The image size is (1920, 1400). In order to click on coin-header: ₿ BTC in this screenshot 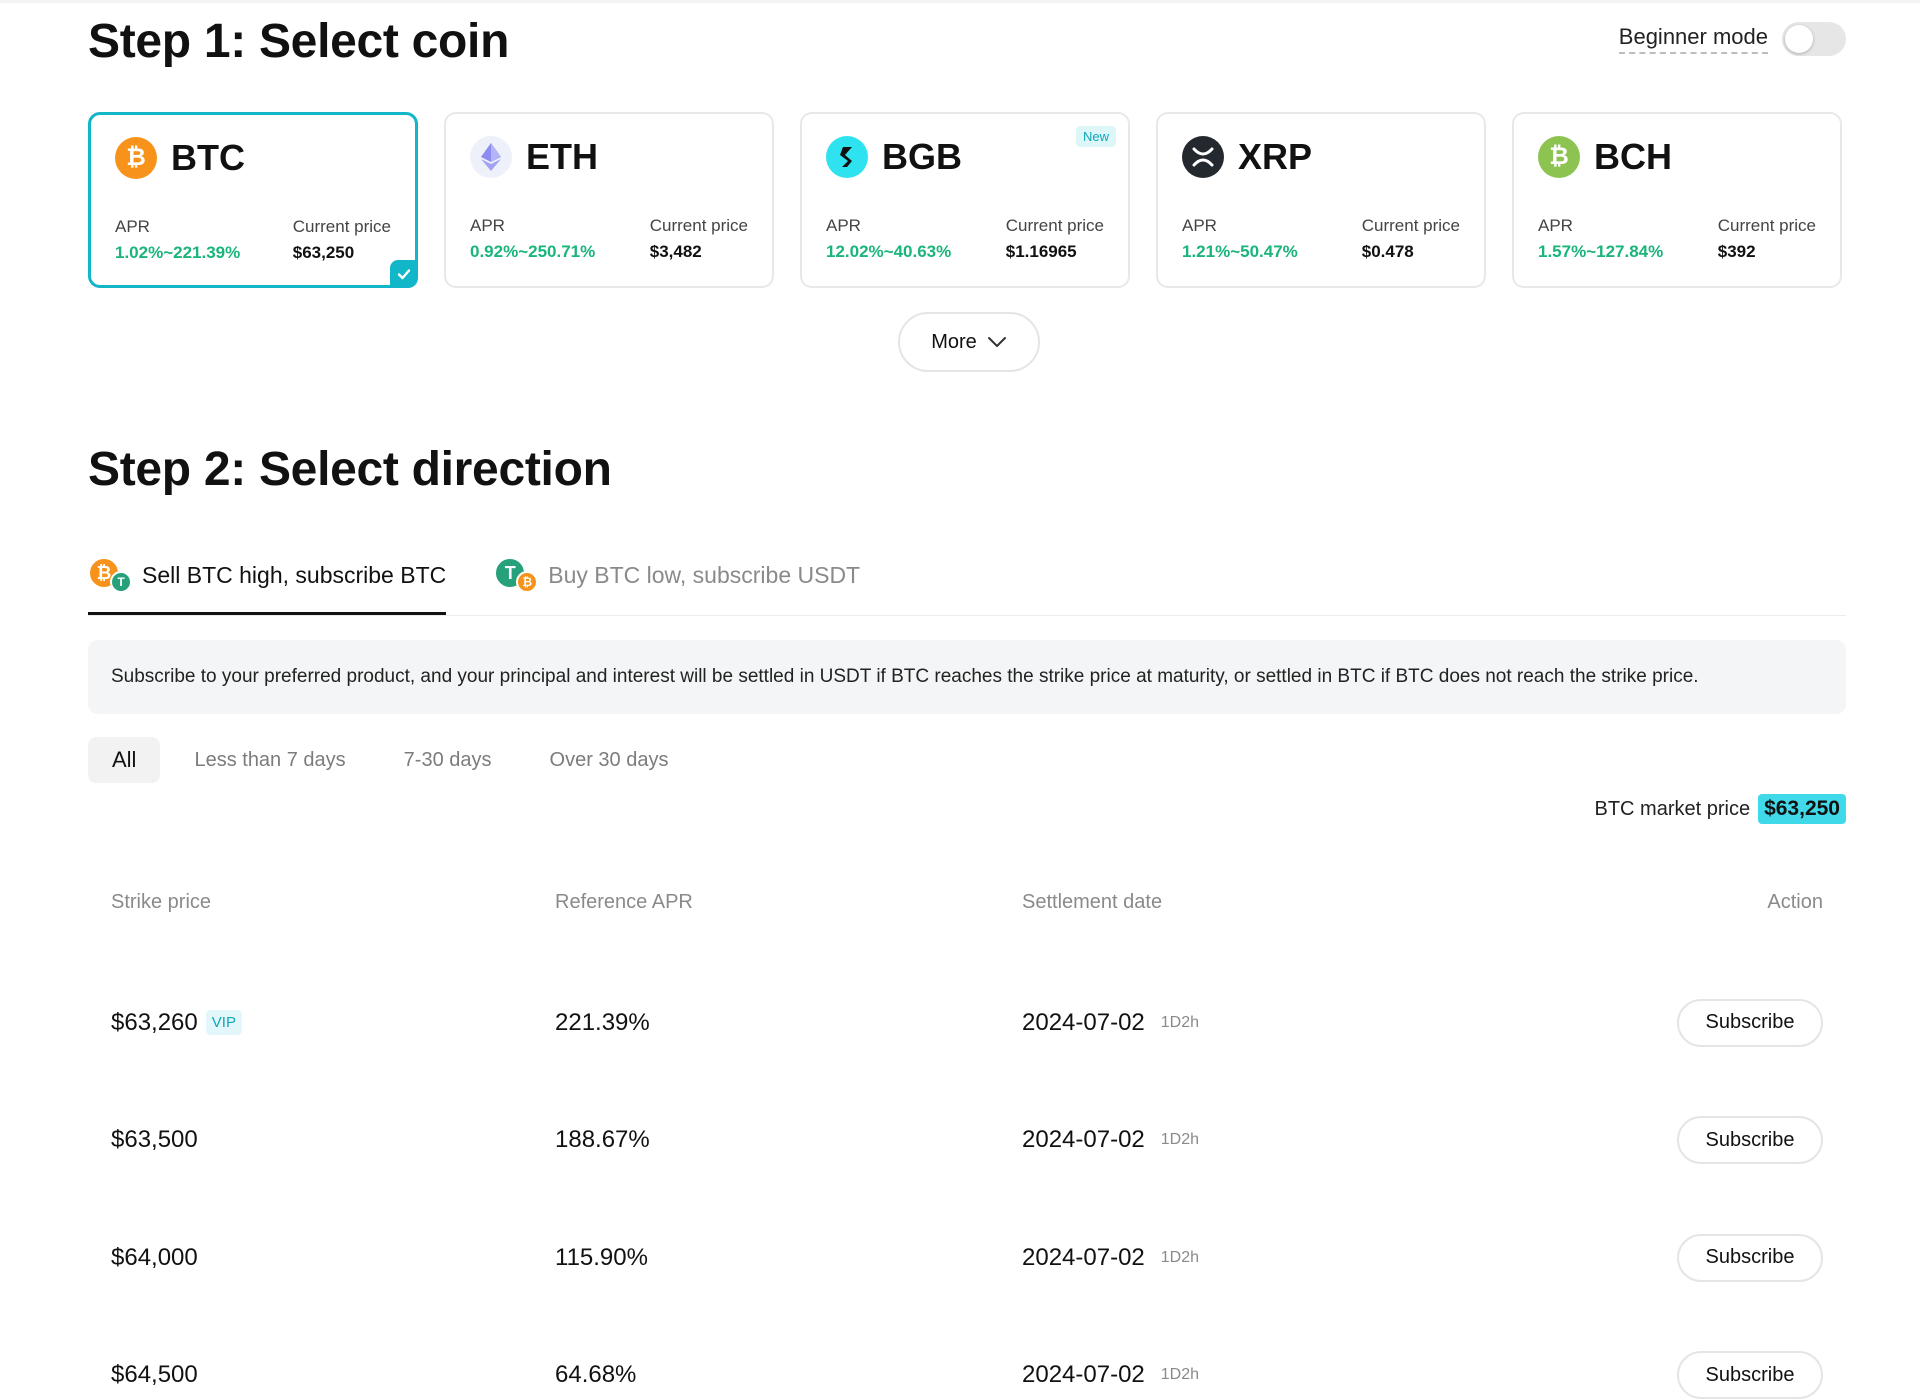, I will do `click(180, 158)`.